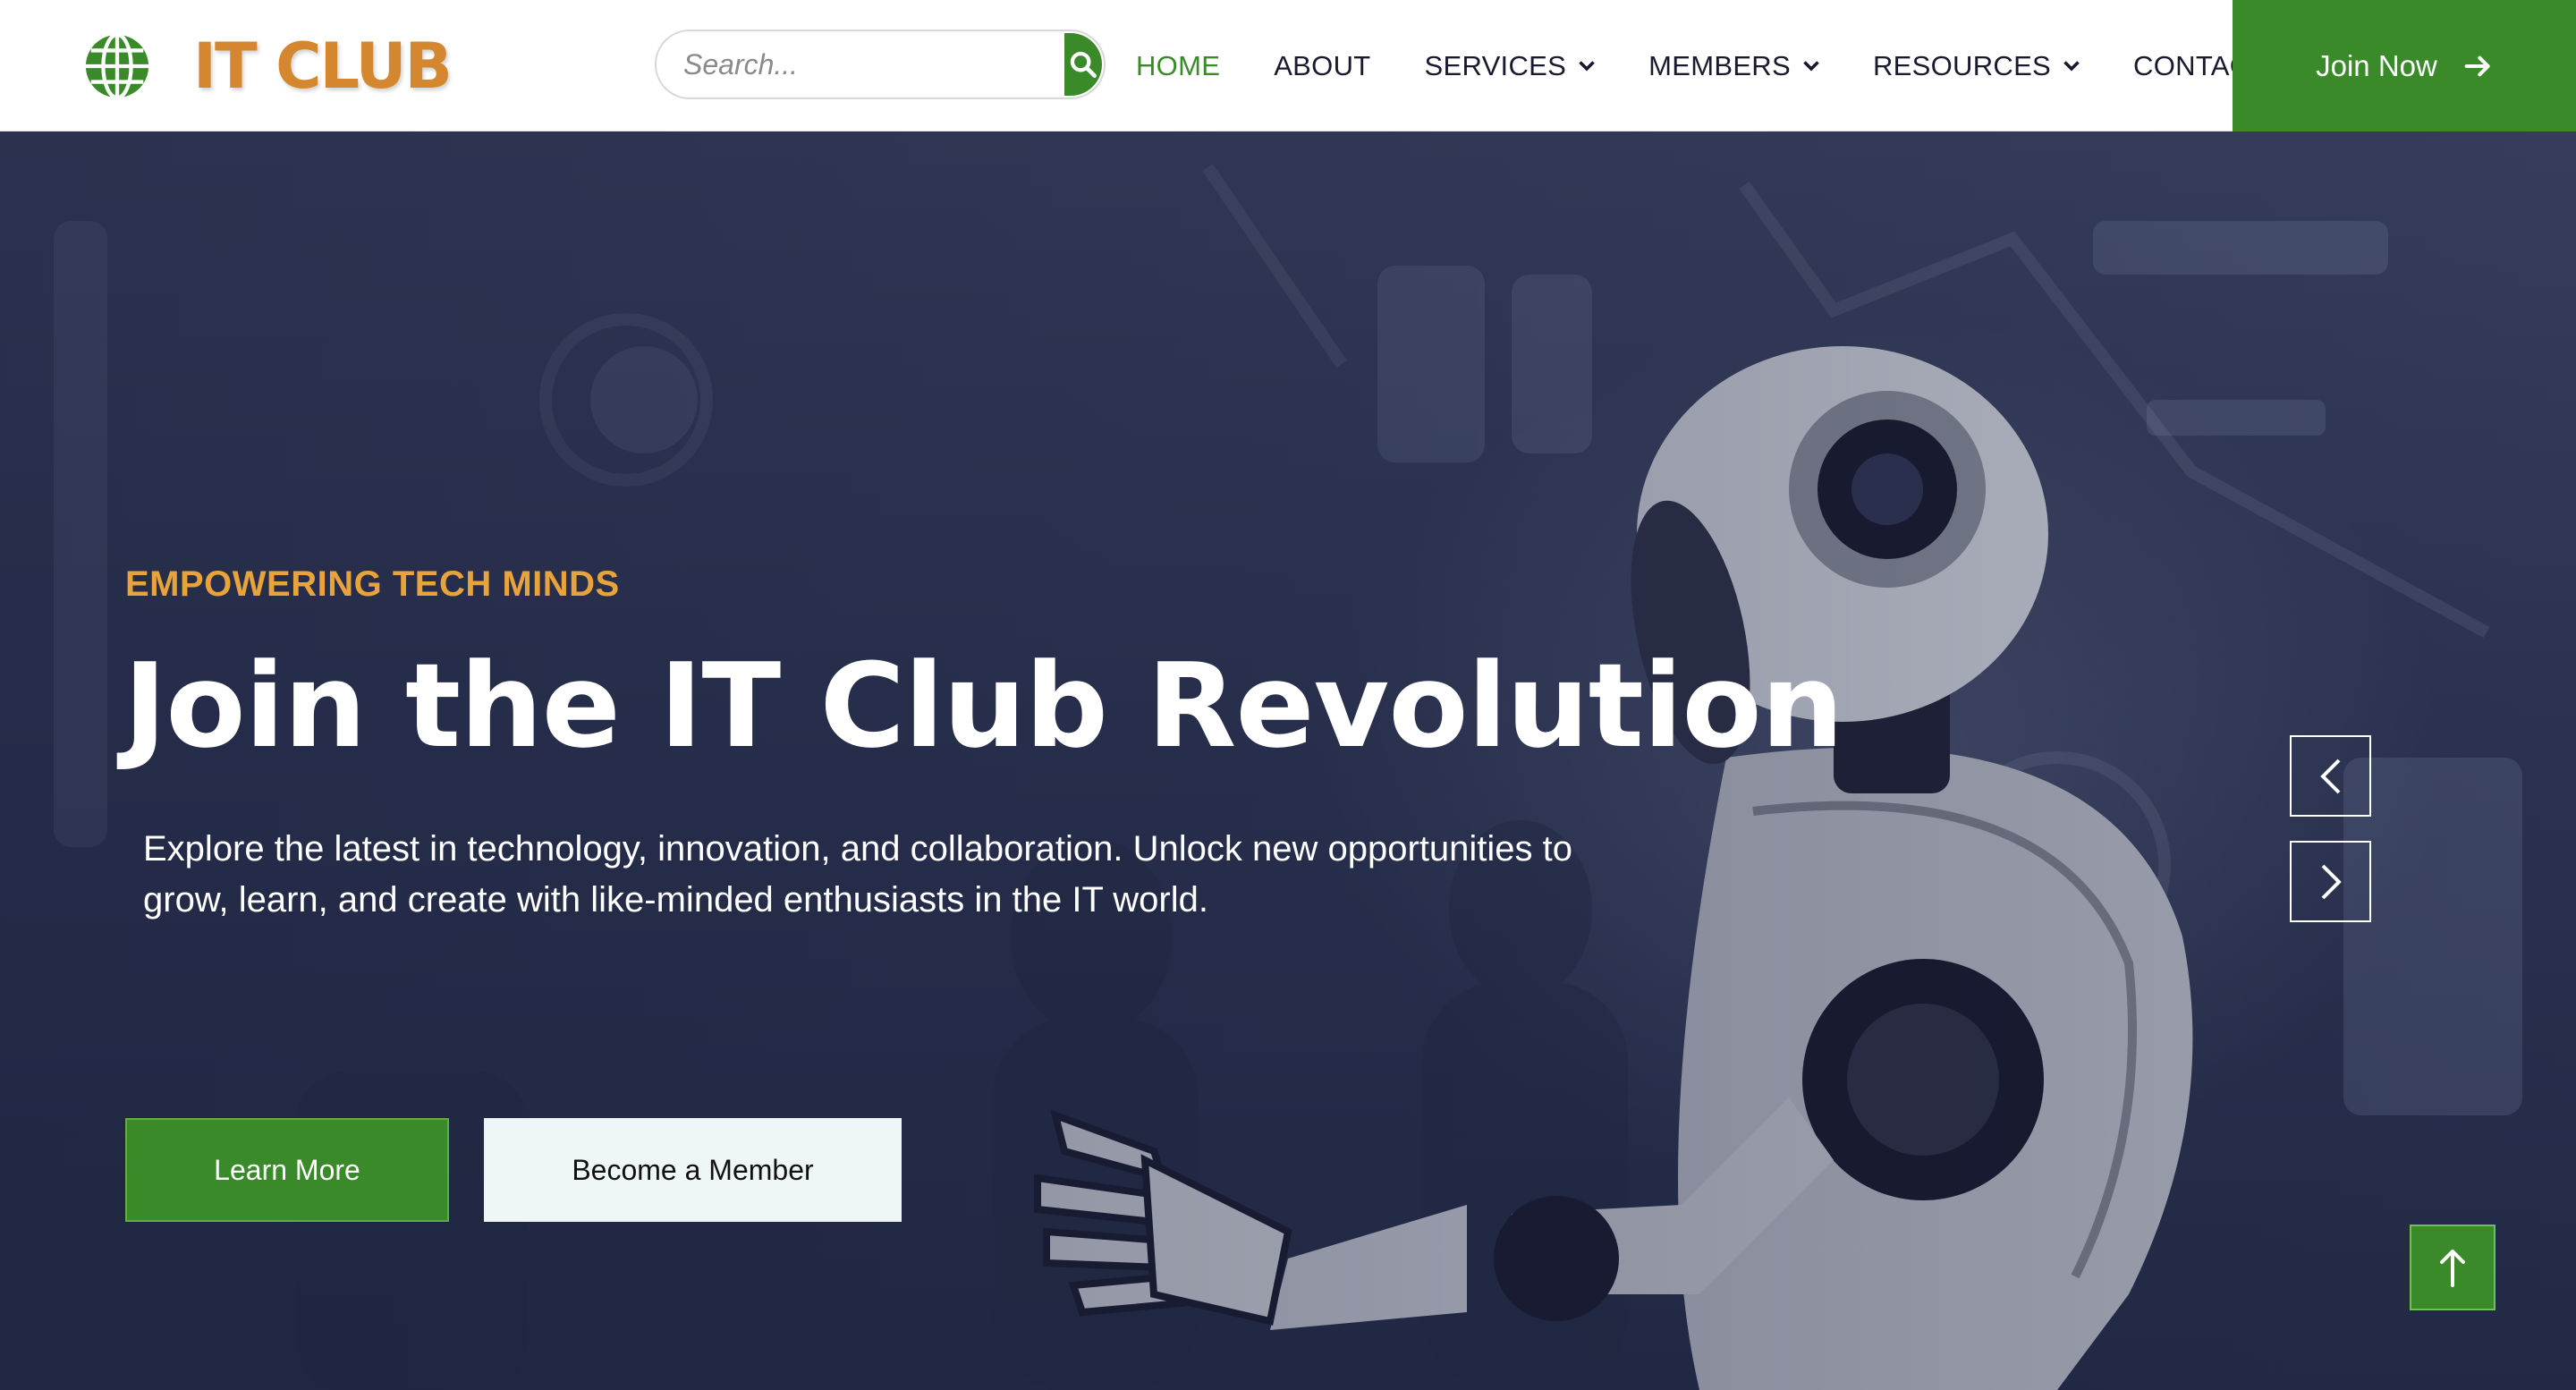 This screenshot has width=2576, height=1390. What do you see at coordinates (117, 65) in the screenshot?
I see `globe-icon` at bounding box center [117, 65].